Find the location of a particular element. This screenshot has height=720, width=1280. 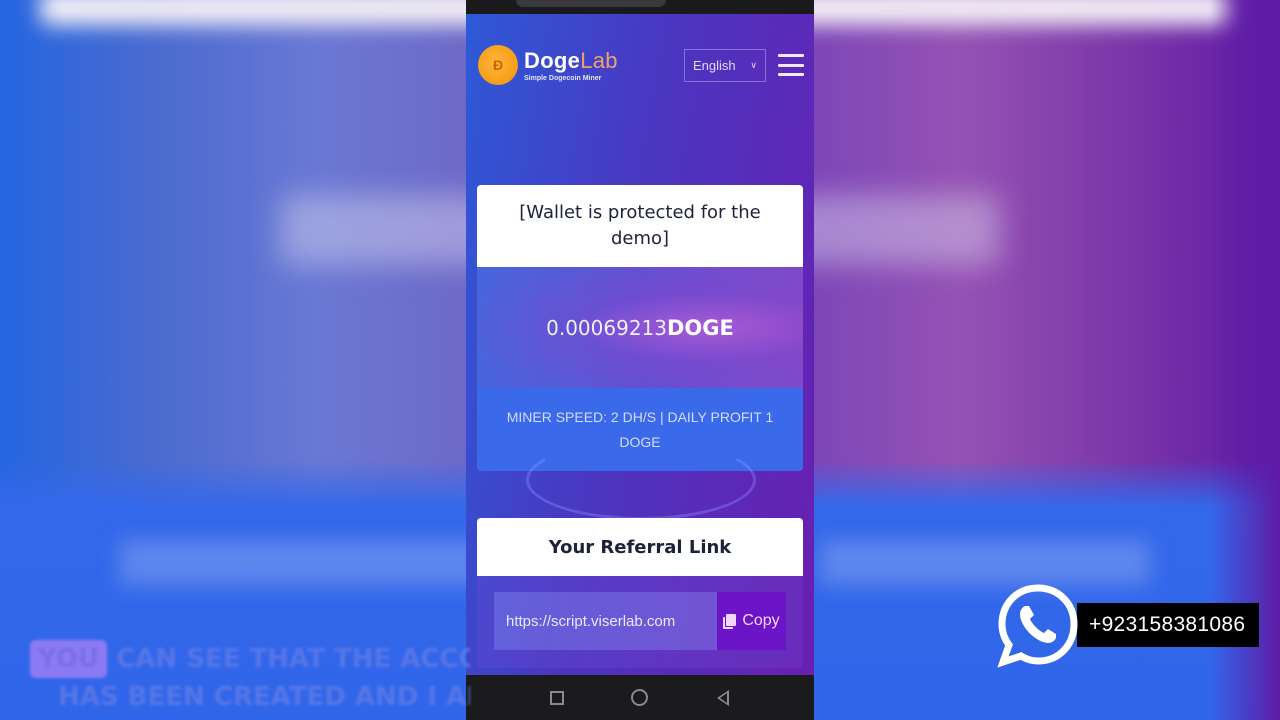

copy-button: Copy is located at coordinates (751, 621).